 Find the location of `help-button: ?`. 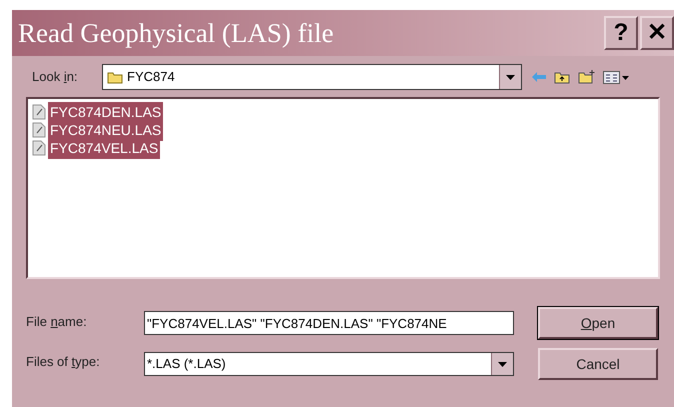

help-button: ? is located at coordinates (621, 33).